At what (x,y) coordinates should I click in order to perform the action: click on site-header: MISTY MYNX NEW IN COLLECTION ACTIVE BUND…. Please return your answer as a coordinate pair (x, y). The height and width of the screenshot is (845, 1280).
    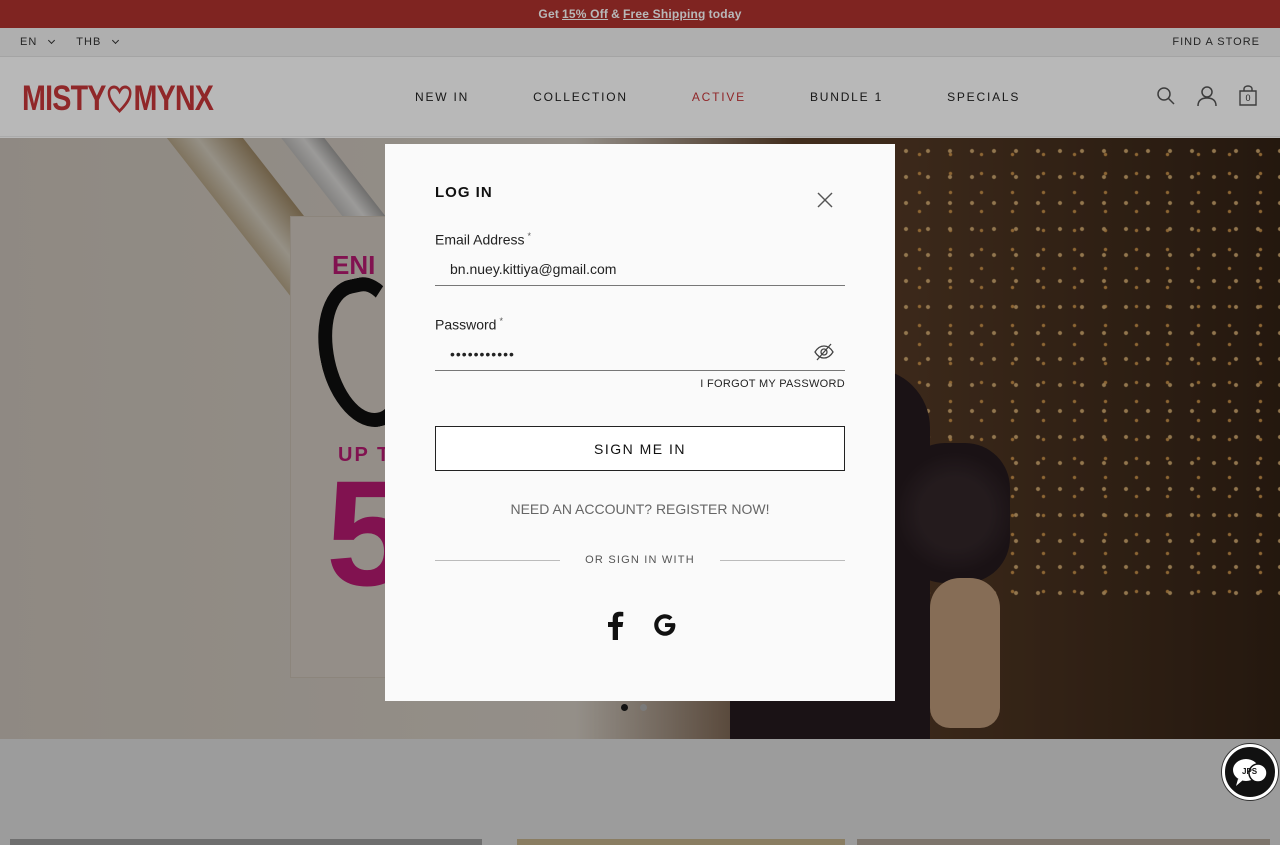
    Looking at the image, I should click on (640, 97).